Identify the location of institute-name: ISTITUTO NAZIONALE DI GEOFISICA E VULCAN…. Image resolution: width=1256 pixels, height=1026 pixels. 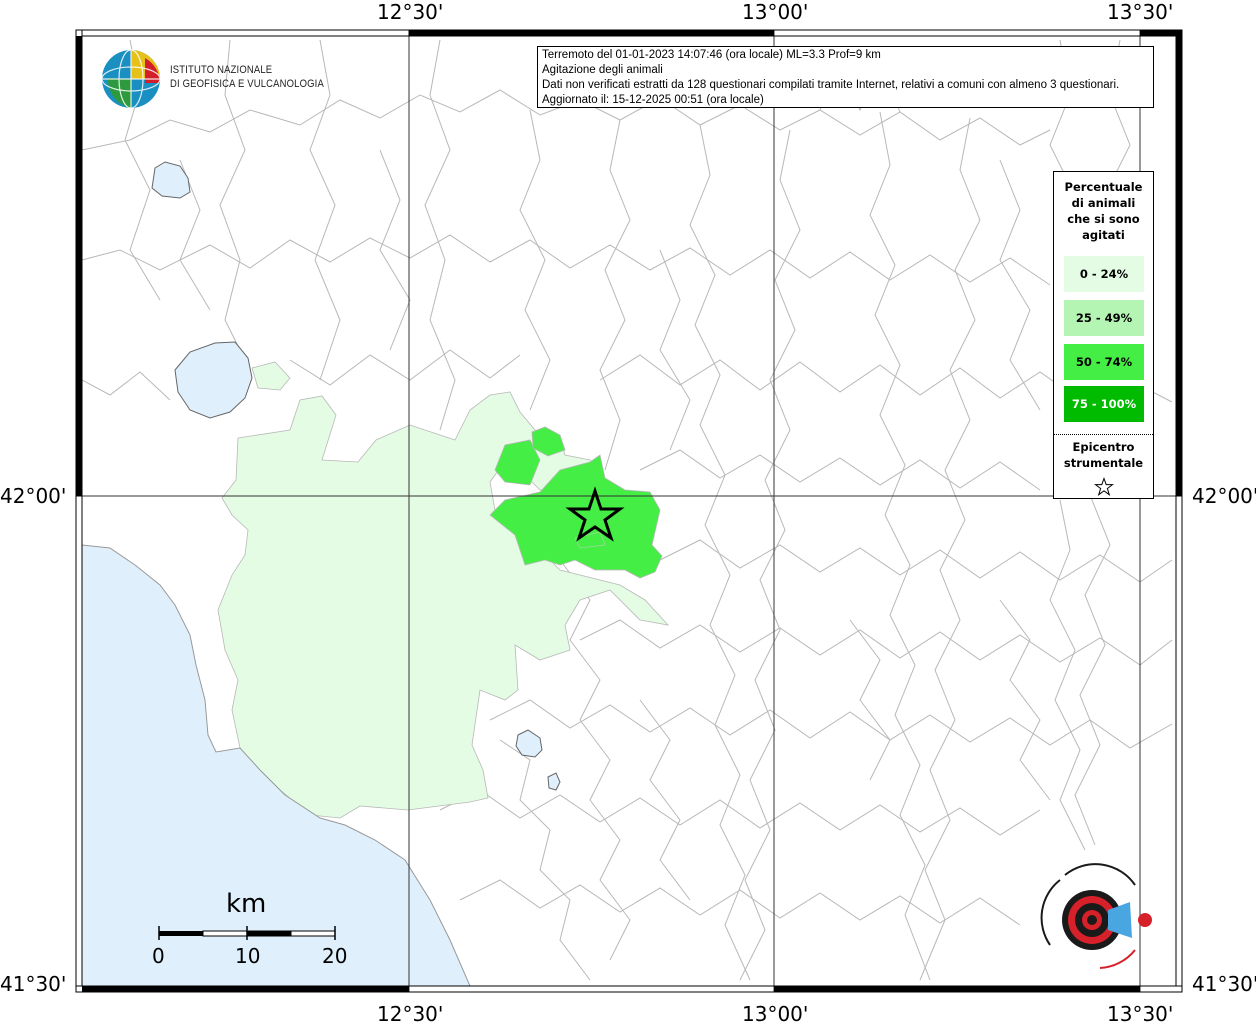
(247, 77).